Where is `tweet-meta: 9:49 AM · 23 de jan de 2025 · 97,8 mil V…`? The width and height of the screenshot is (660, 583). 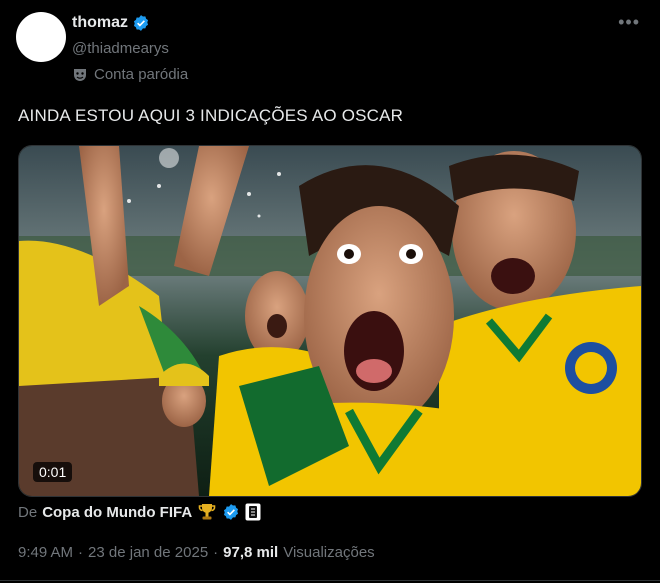
tweet-meta: 9:49 AM · 23 de jan de 2025 · 97,8 mil V… is located at coordinates (196, 552).